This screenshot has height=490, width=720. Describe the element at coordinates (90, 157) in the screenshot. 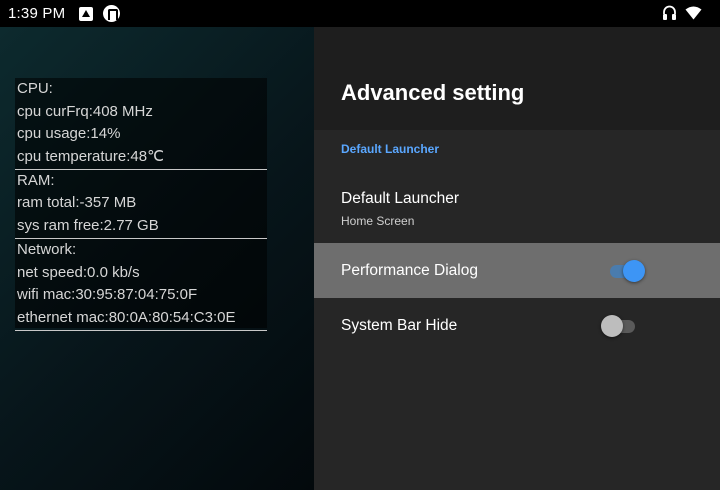

I see `cpu-temperature: cpu temperature:48℃` at that location.